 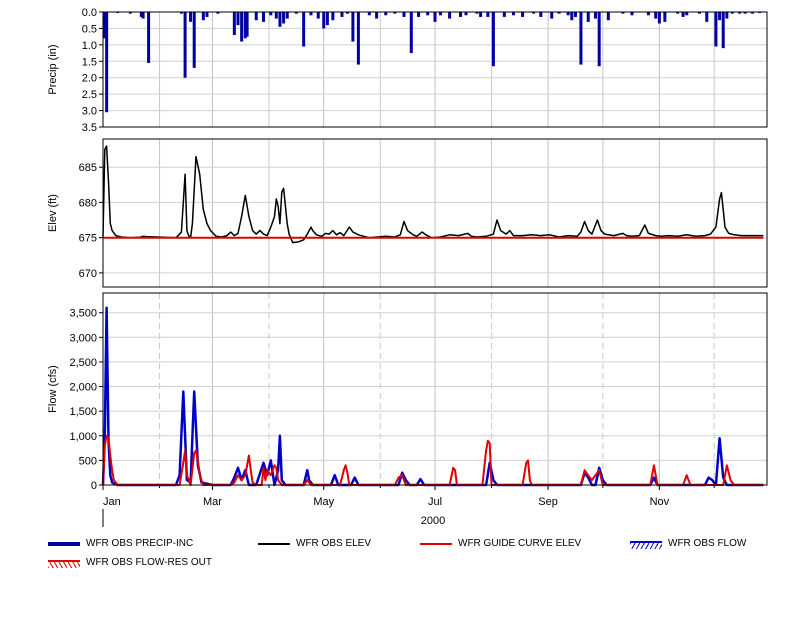 I want to click on y-tick-label: 3.5, so click(x=89, y=128).